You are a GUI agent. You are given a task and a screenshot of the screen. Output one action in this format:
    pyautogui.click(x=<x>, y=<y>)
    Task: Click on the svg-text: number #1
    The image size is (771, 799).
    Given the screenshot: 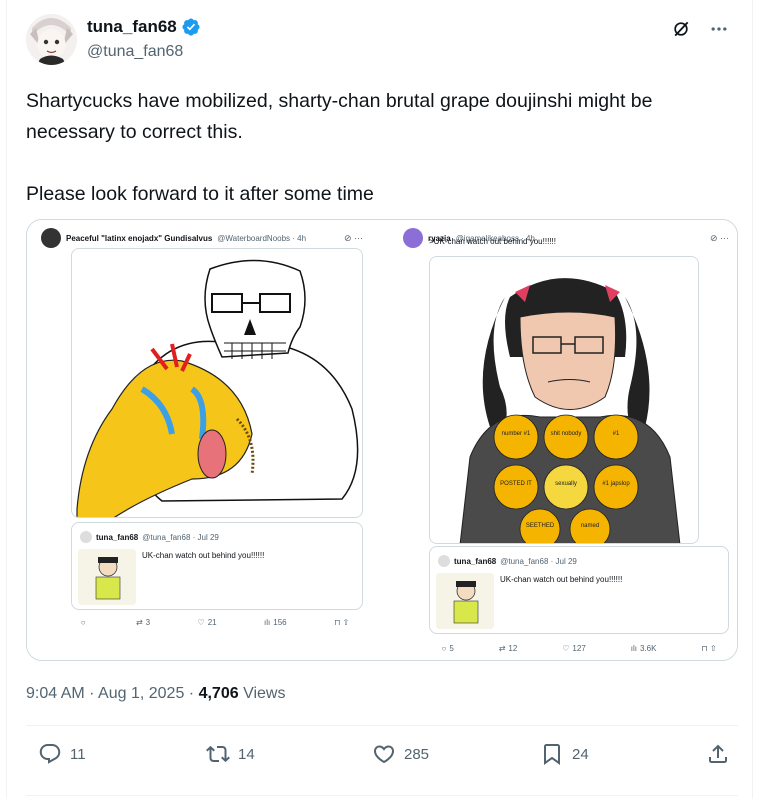 What is the action you would take?
    pyautogui.click(x=516, y=434)
    